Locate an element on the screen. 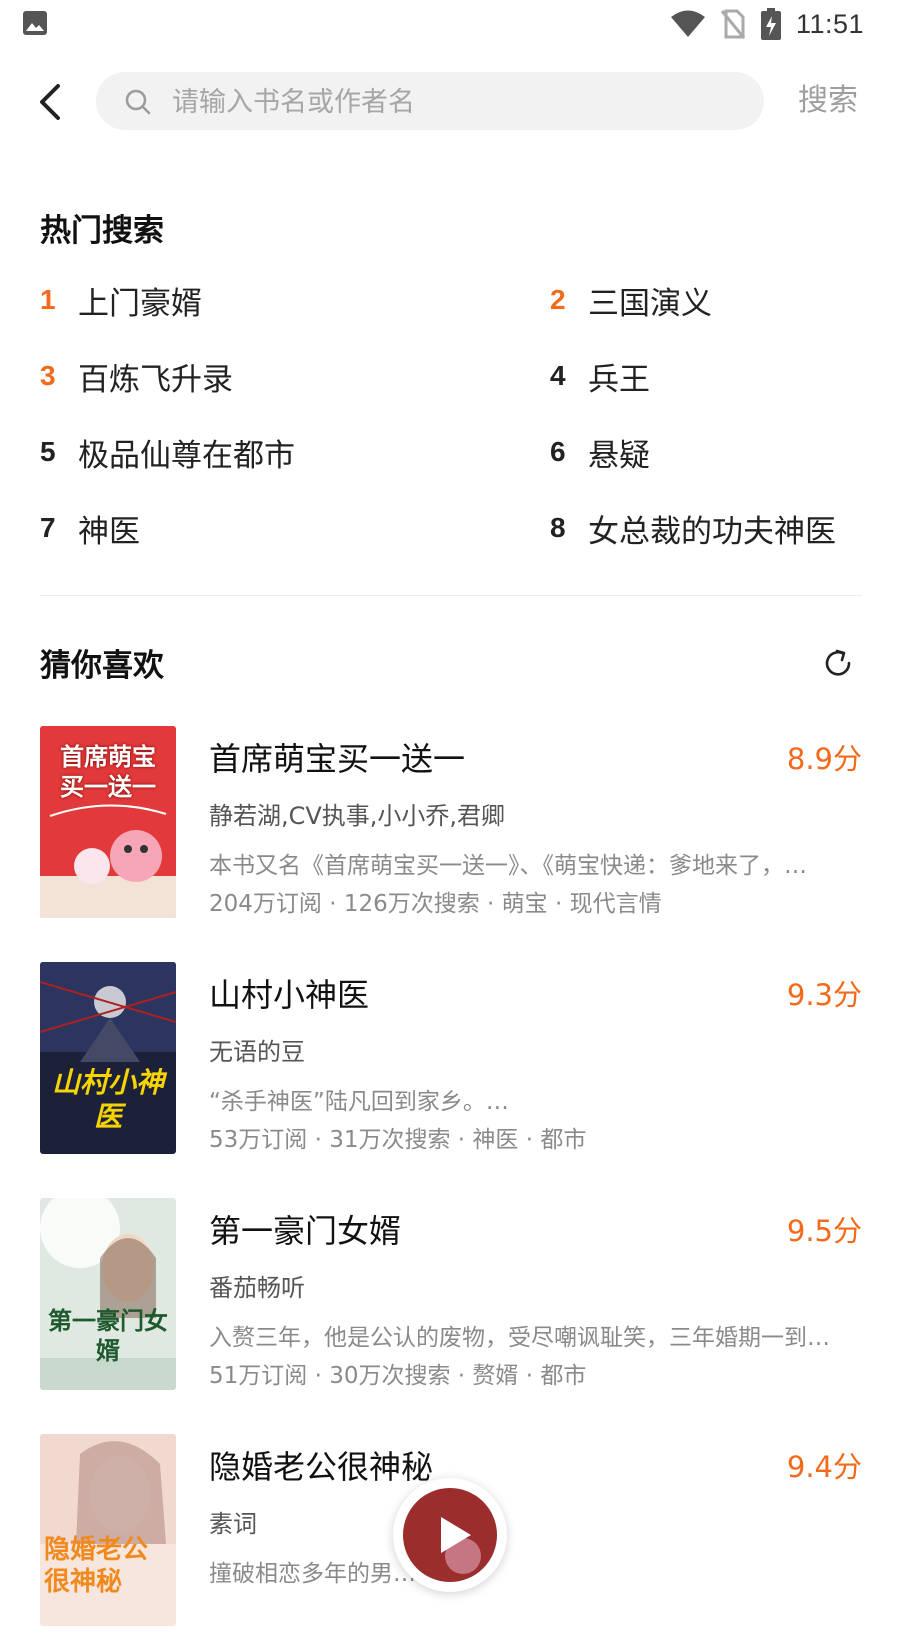  book-score: 9.5分 is located at coordinates (824, 1231).